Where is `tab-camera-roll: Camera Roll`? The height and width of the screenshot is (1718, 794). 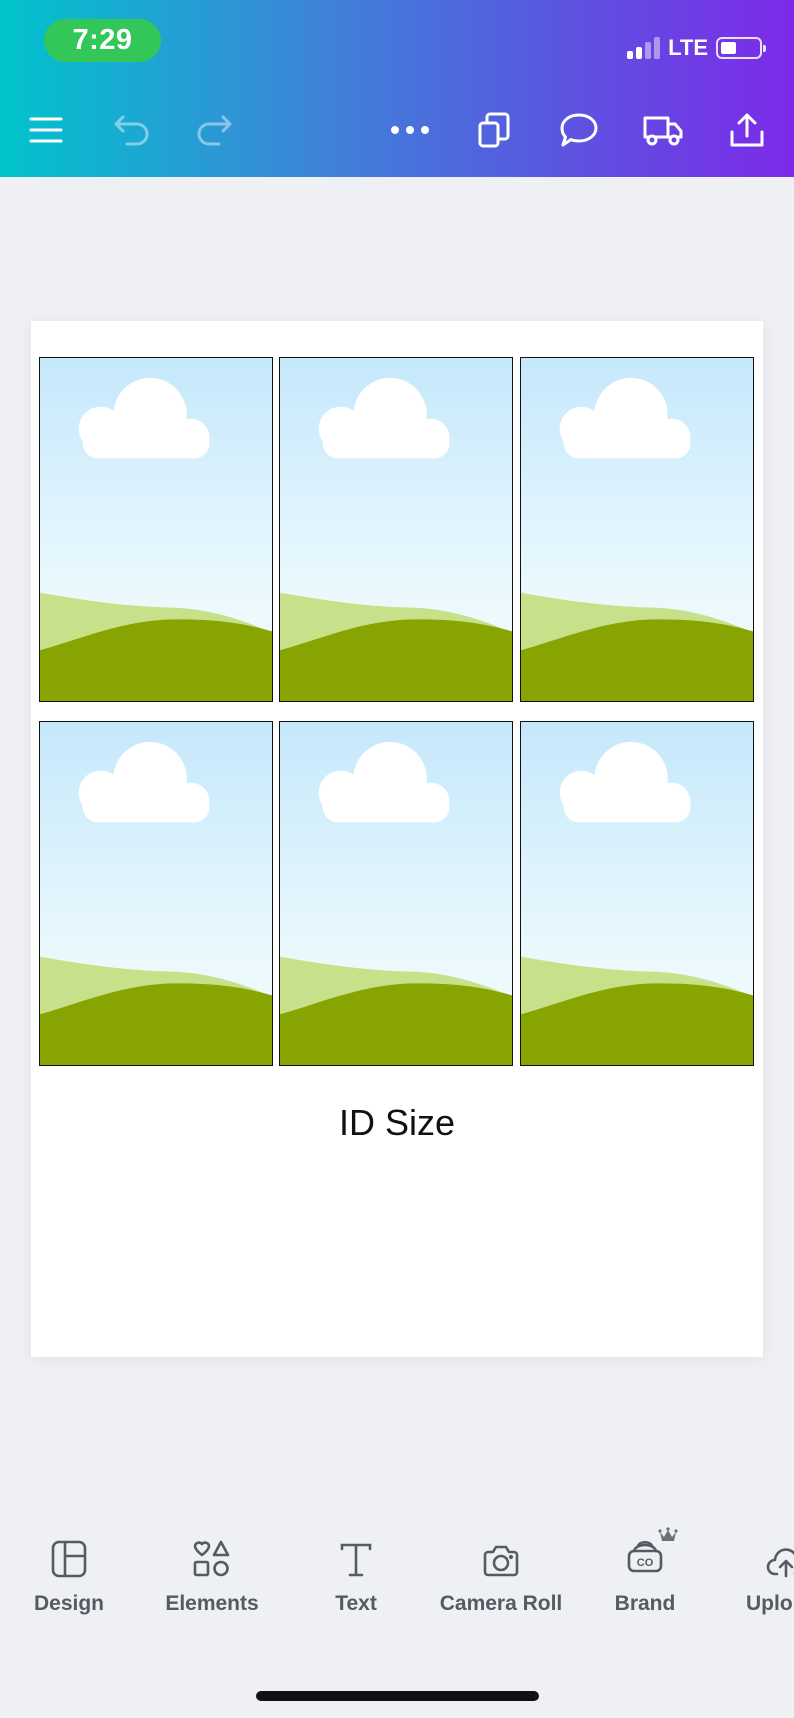 tab-camera-roll: Camera Roll is located at coordinates (501, 1580).